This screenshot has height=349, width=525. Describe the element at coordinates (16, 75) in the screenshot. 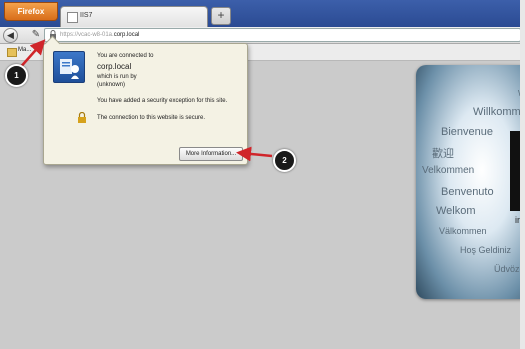

I see `callout-1: 1` at that location.